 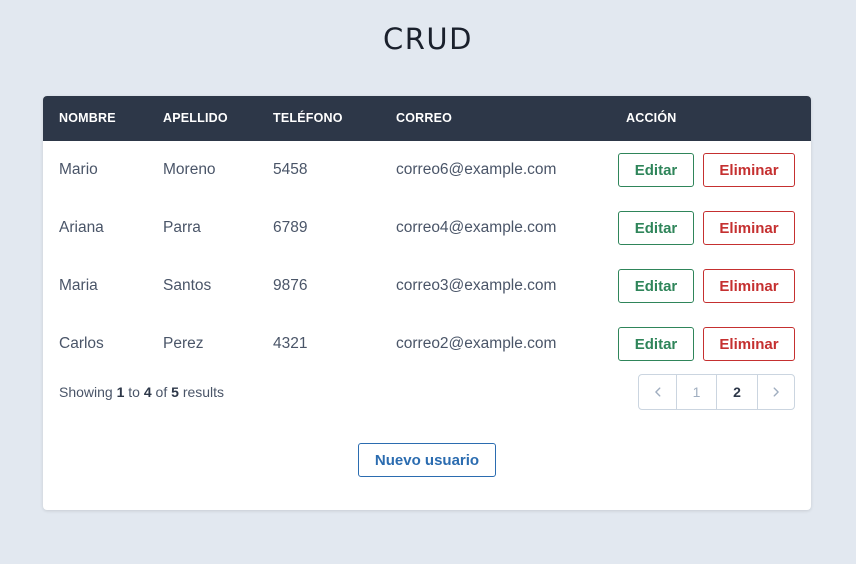 What do you see at coordinates (476, 227) in the screenshot?
I see `cell-correo: correo4@example.com` at bounding box center [476, 227].